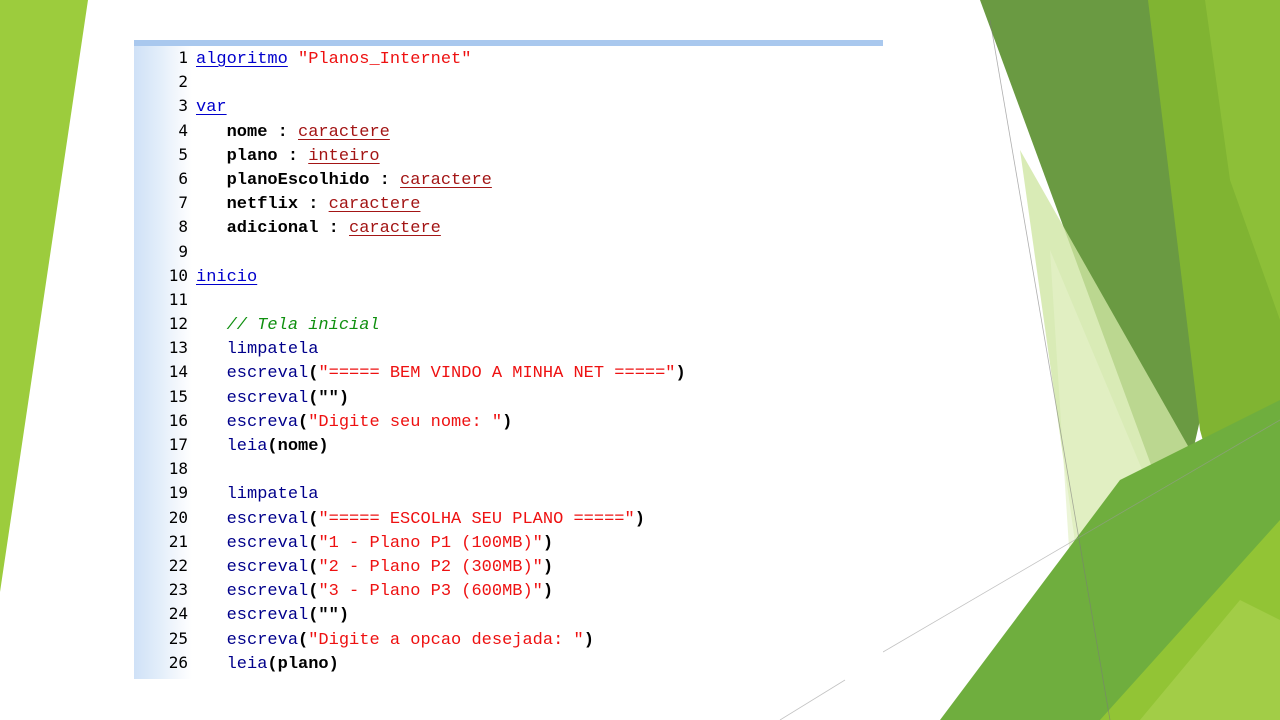  I want to click on code-line: 6 planoEscolhido : caractere, so click(508, 179).